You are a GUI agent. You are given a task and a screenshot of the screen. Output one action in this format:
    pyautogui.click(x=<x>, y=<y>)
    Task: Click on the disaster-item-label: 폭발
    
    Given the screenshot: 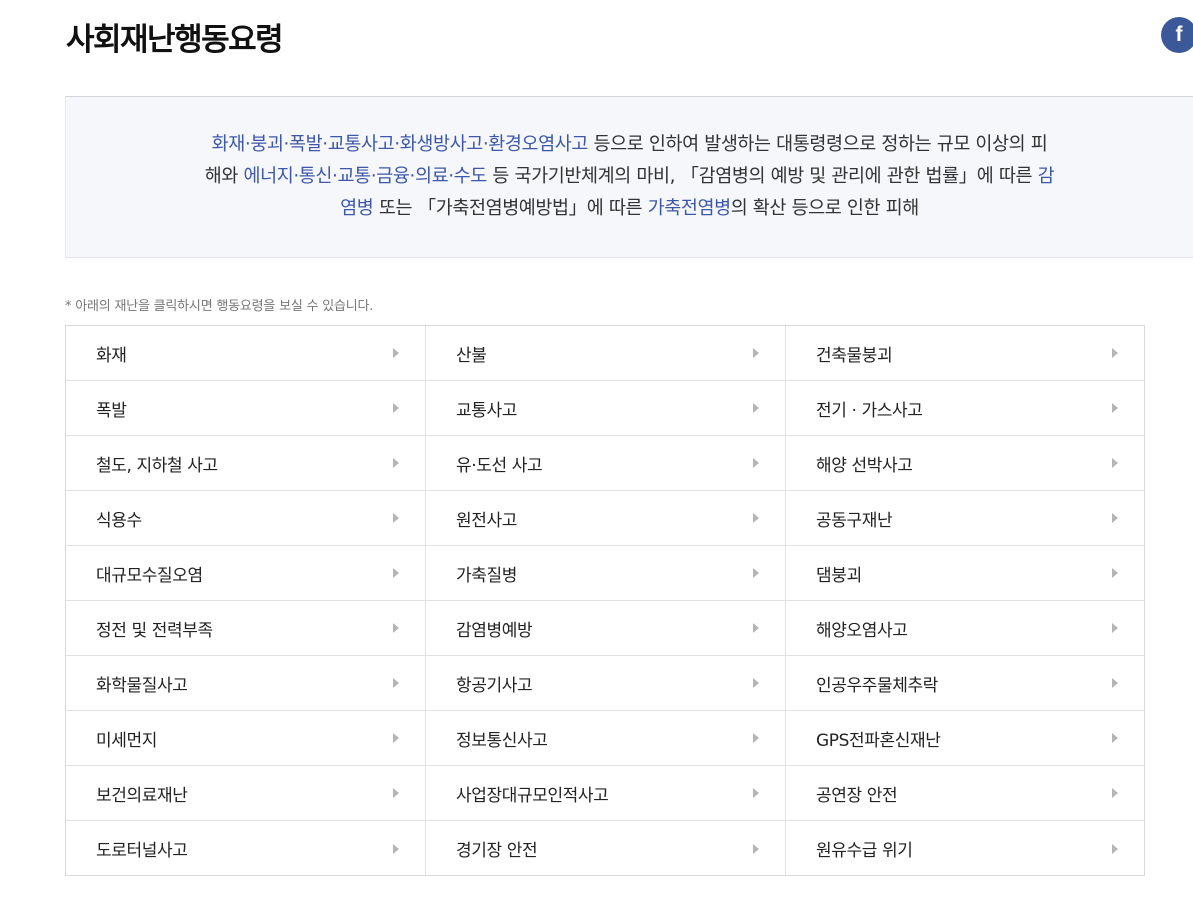 What is the action you would take?
    pyautogui.click(x=111, y=410)
    